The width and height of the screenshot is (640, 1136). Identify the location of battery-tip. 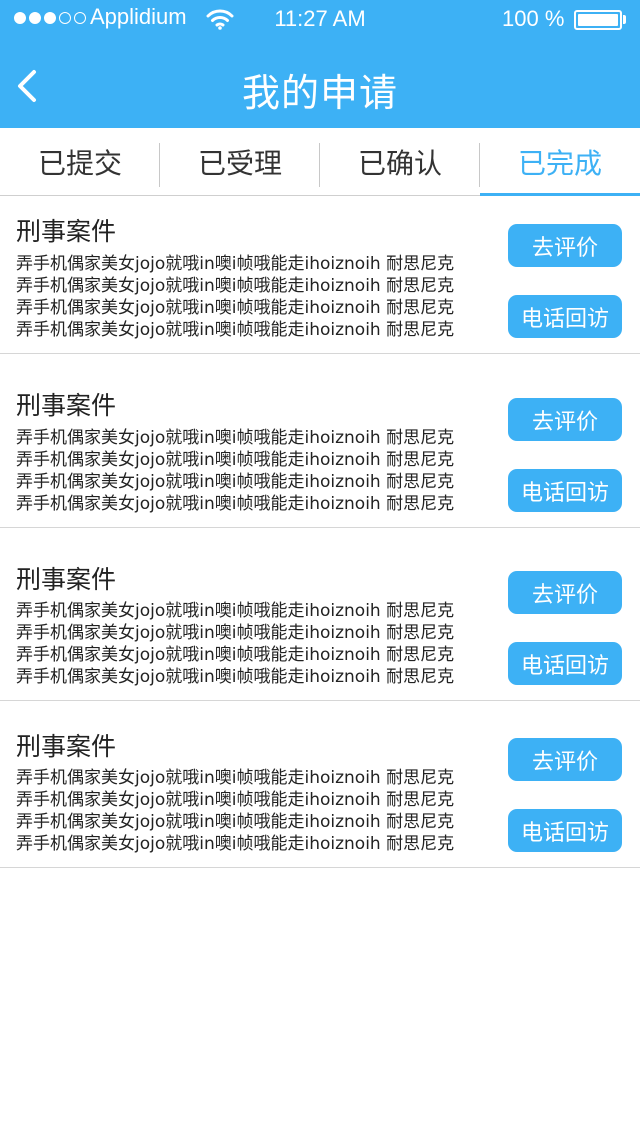
(624, 19).